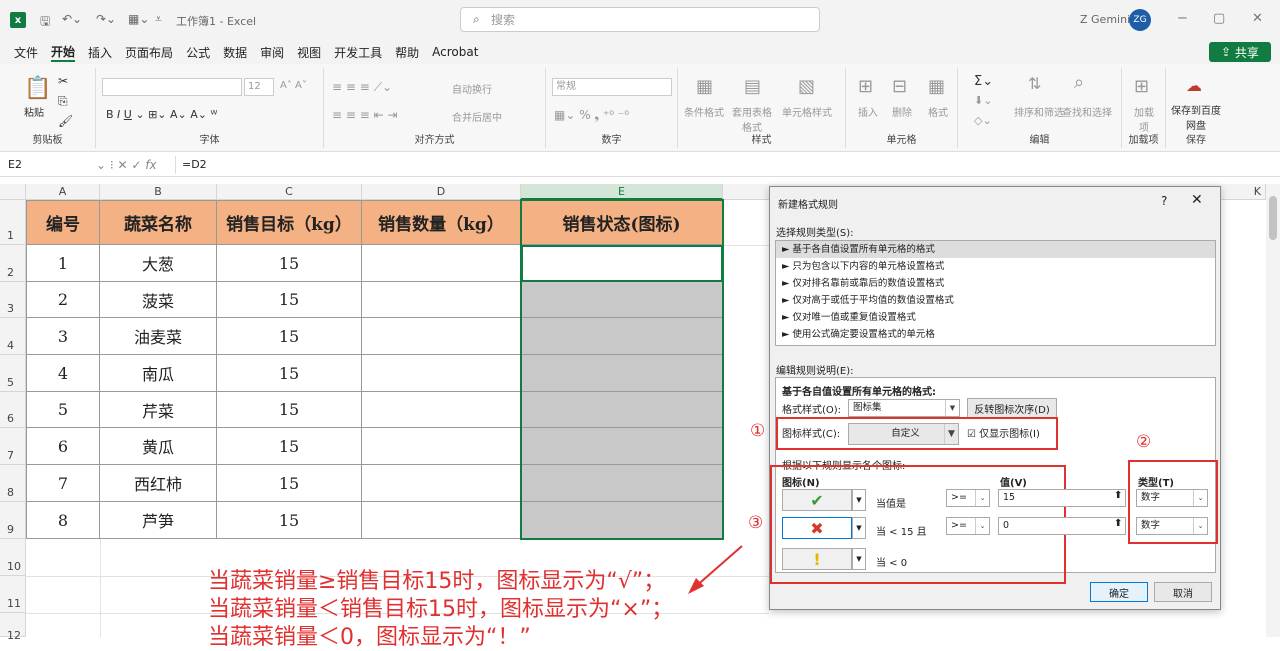 Image resolution: width=1280 pixels, height=651 pixels. Describe the element at coordinates (622, 192) in the screenshot. I see `col-header-e: E` at that location.